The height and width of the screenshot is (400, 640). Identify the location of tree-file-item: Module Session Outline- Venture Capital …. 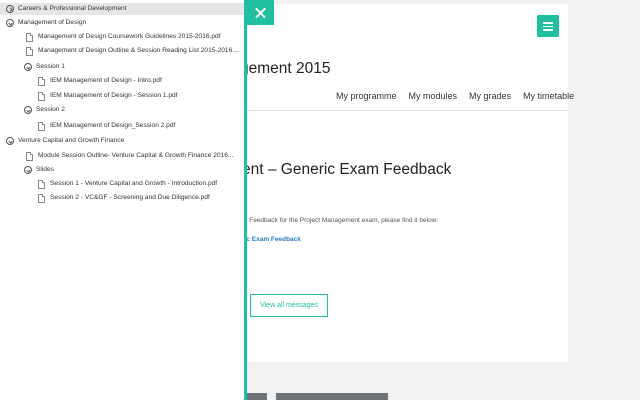
(129, 156).